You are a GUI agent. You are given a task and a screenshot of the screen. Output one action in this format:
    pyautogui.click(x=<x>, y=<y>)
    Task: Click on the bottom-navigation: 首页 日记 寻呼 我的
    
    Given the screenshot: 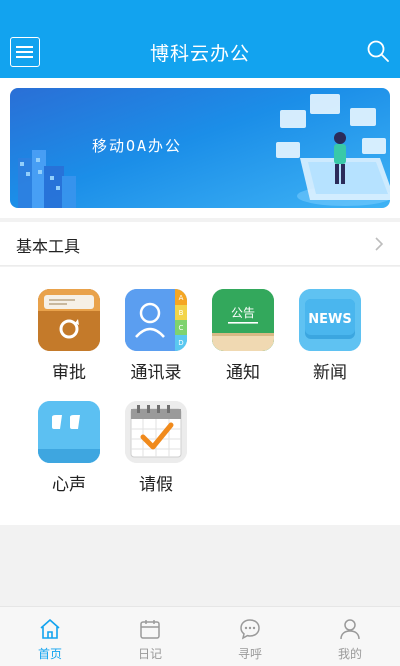 What is the action you would take?
    pyautogui.click(x=200, y=636)
    